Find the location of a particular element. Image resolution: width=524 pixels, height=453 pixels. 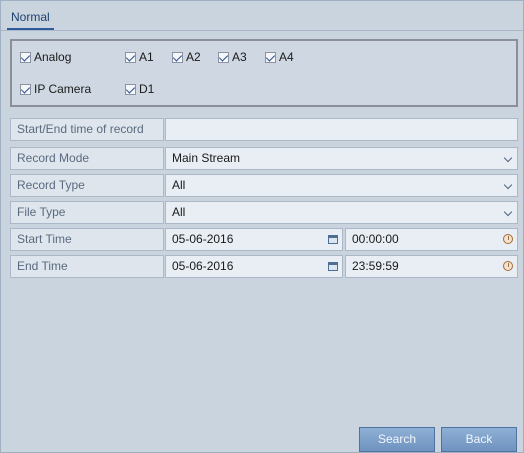

row-start-end-time: Start/End time of record is located at coordinates (264, 129).